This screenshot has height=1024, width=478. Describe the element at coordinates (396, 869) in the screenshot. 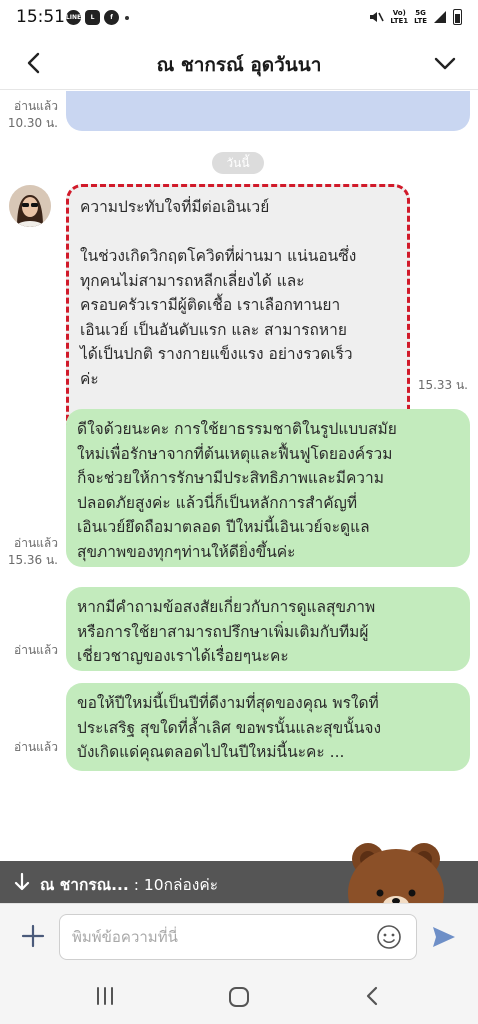

I see `brown-bear-sticker` at that location.